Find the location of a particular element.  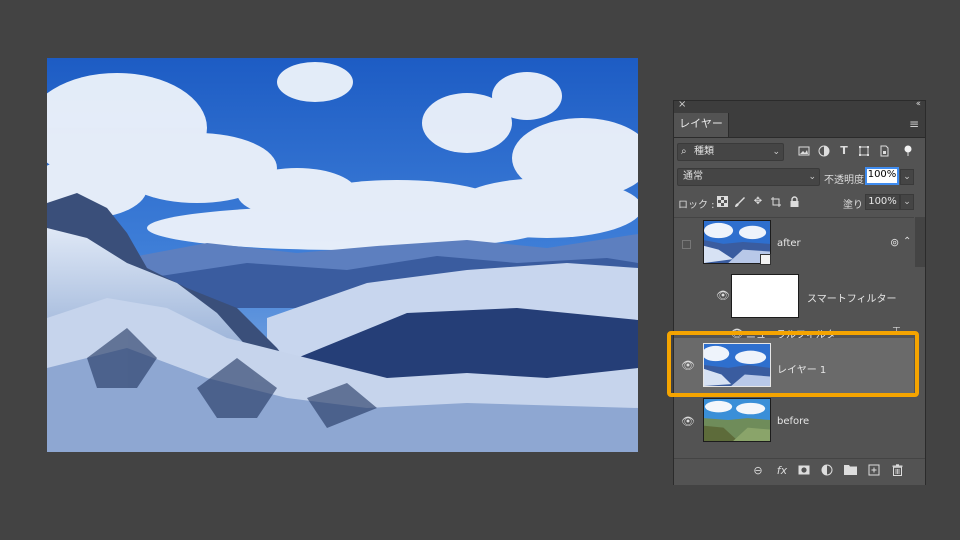

opacity-input: 100% is located at coordinates (882, 176).